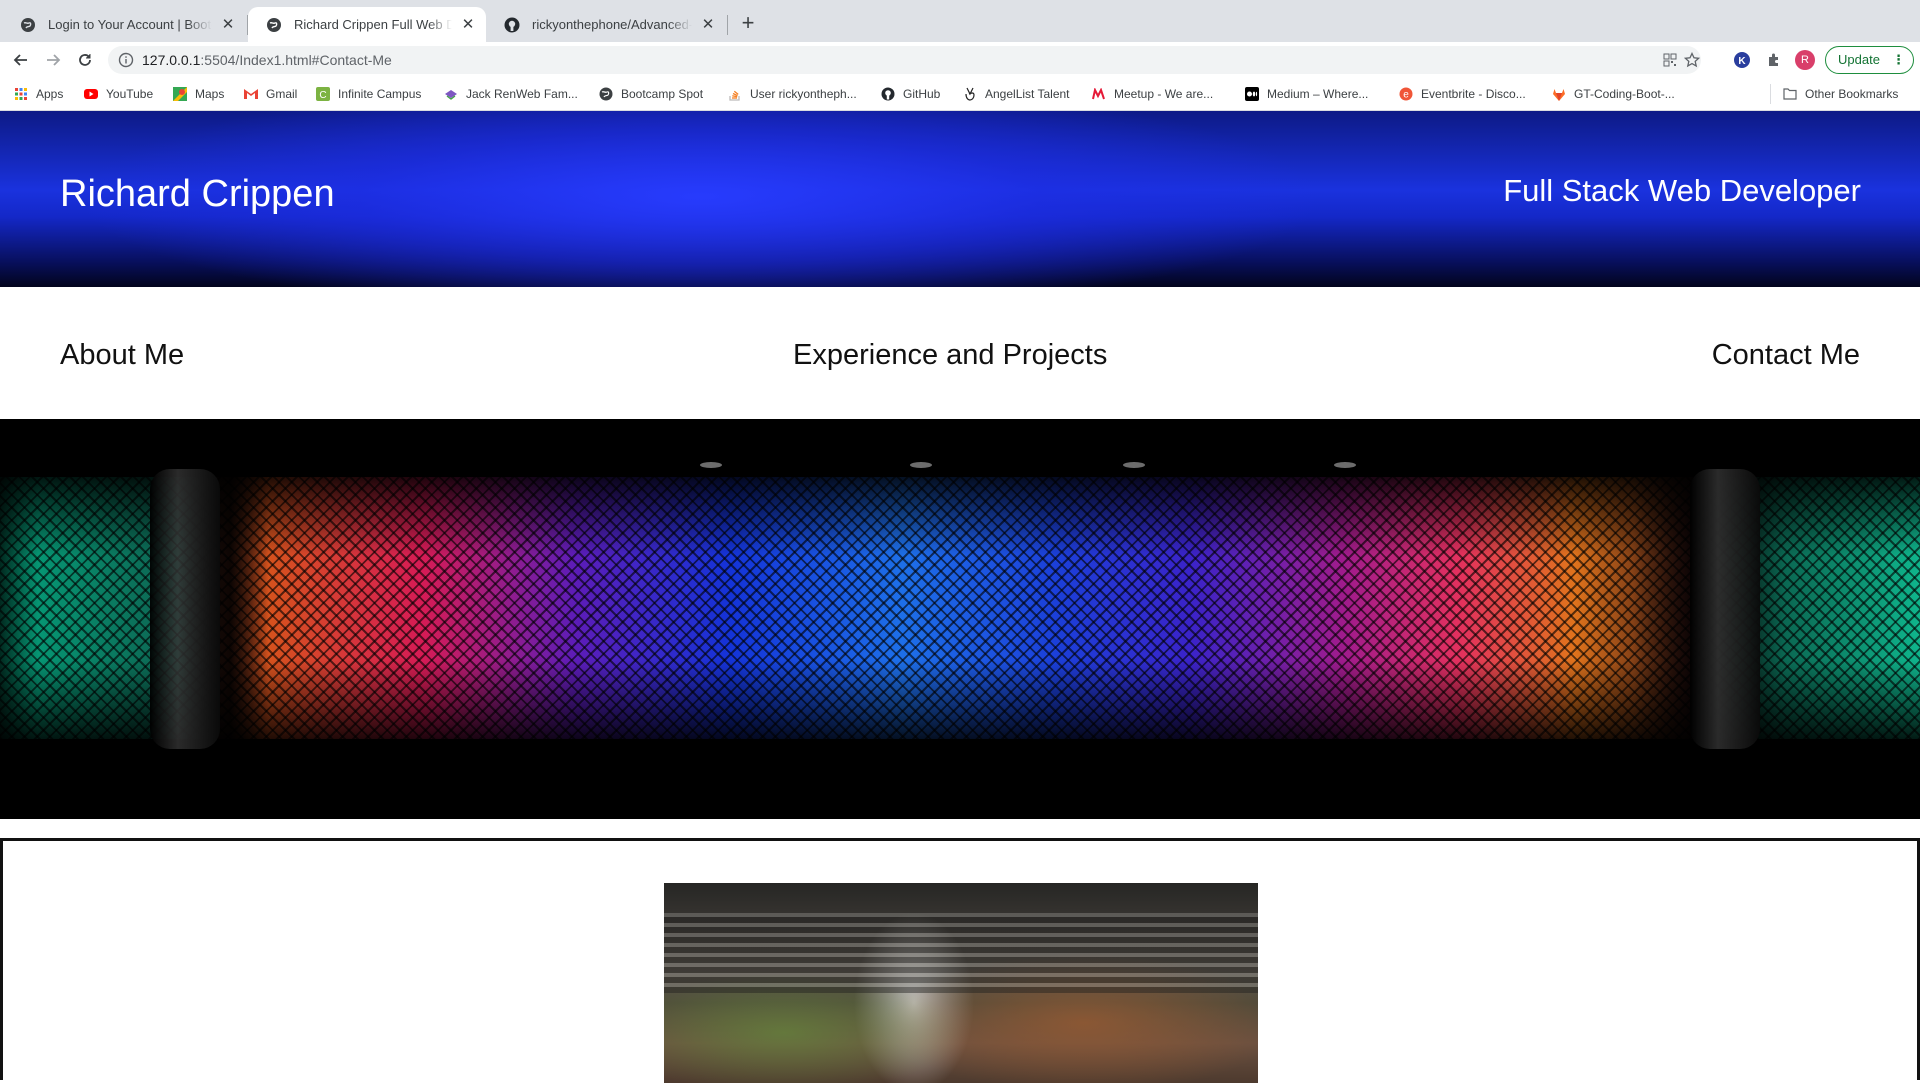  Describe the element at coordinates (1852, 94) in the screenshot. I see `bookmark-label: Other Bookmarks` at that location.